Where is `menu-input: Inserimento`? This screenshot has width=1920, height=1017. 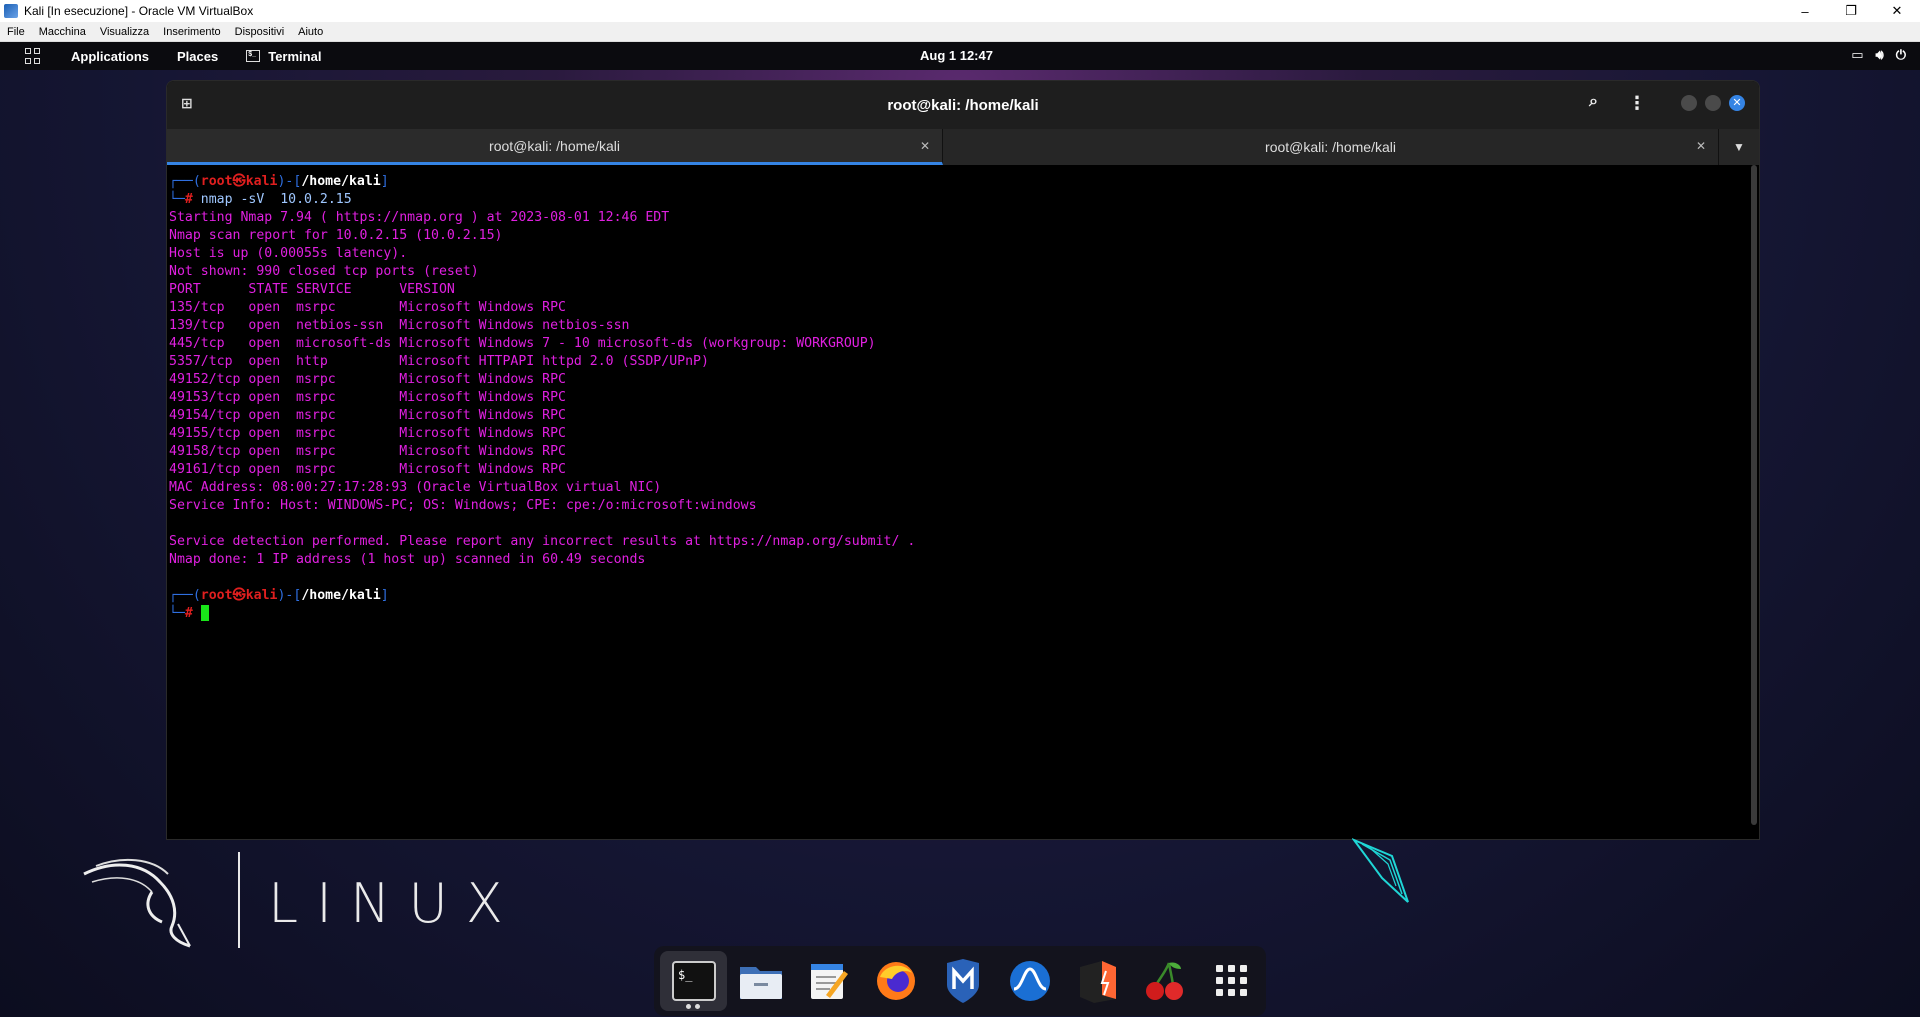
menu-input: Inserimento is located at coordinates (191, 32).